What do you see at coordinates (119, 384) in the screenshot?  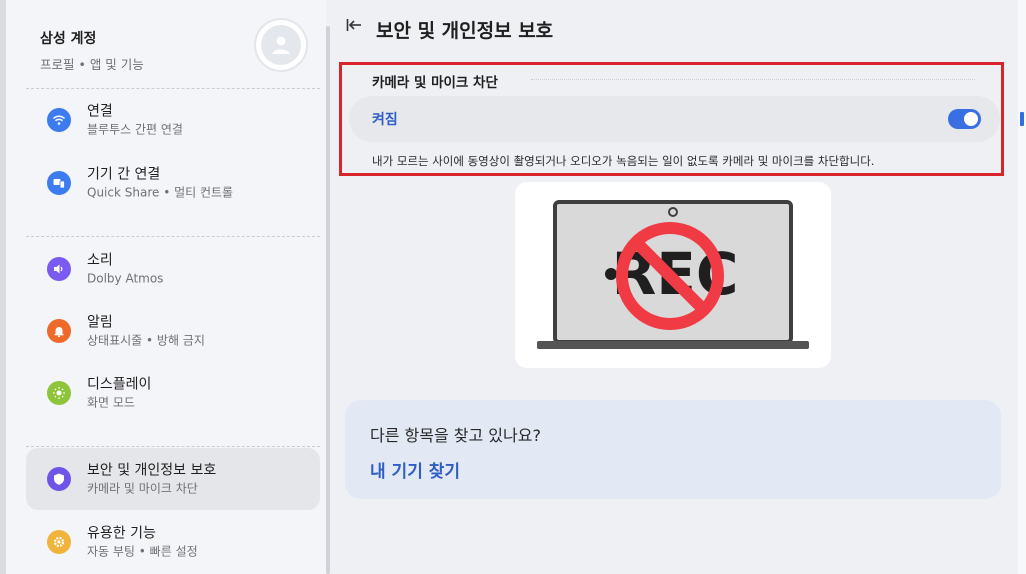 I see `sidebar-item-label: 디스플레이` at bounding box center [119, 384].